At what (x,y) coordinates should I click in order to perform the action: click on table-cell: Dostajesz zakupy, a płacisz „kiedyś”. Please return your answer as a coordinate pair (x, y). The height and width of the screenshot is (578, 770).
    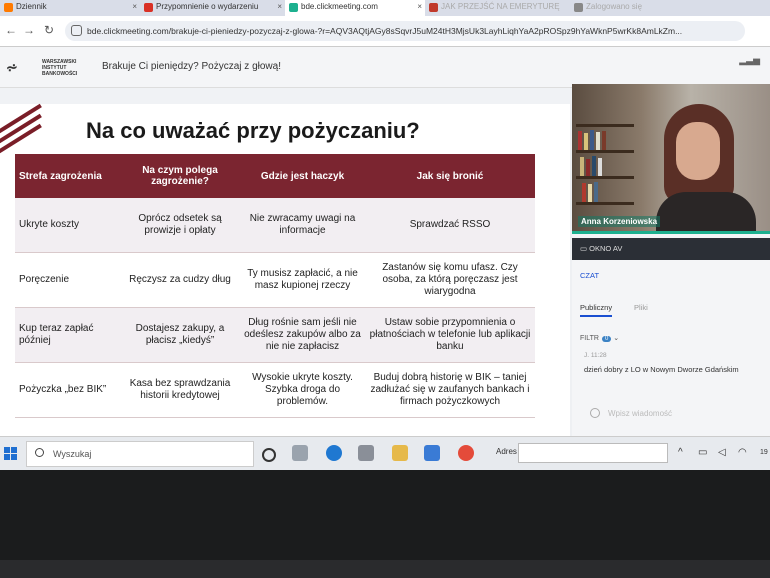
    Looking at the image, I should click on (180, 335).